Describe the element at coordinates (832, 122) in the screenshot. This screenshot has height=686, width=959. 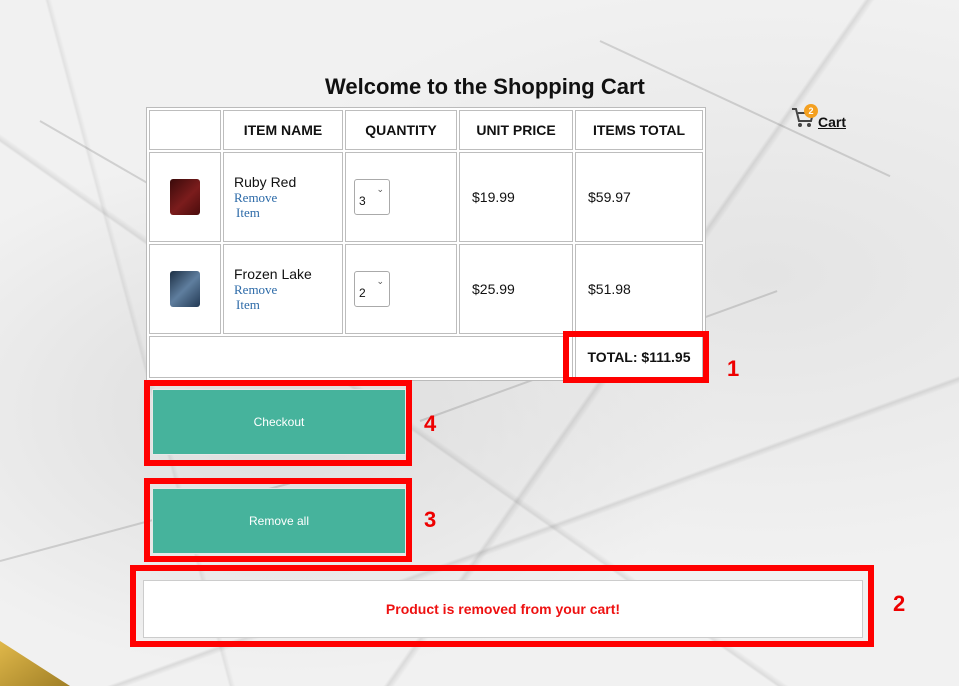
I see `cart-link-label: Cart` at that location.